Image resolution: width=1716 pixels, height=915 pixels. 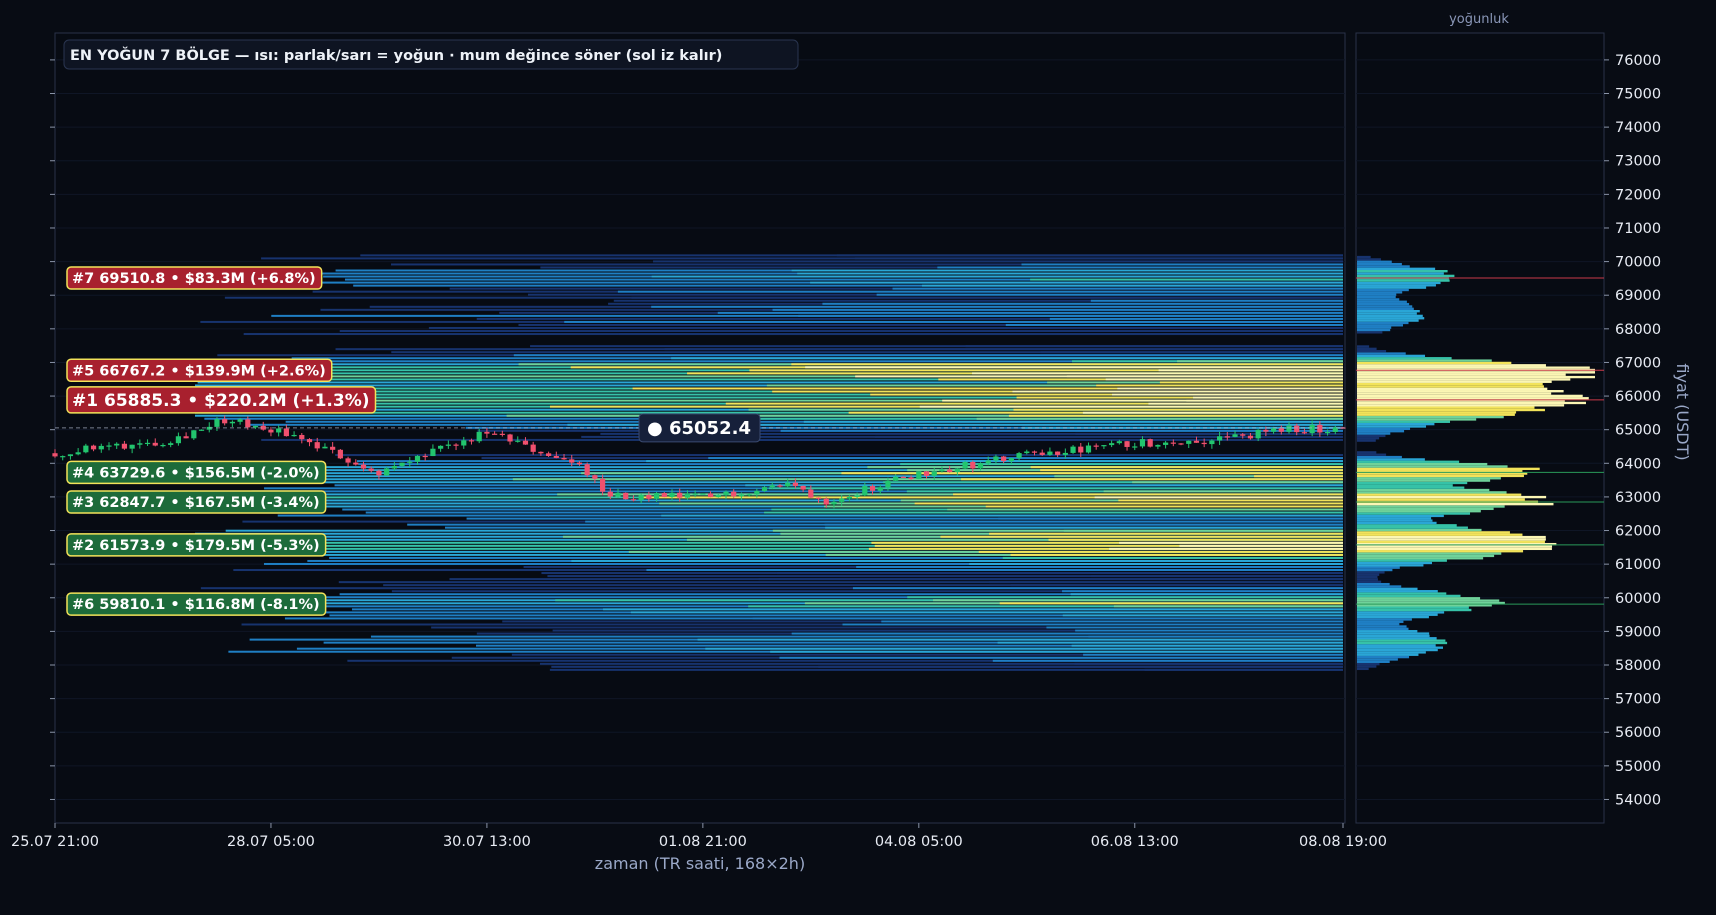 I want to click on y-tick-label: 60000, so click(x=1638, y=599).